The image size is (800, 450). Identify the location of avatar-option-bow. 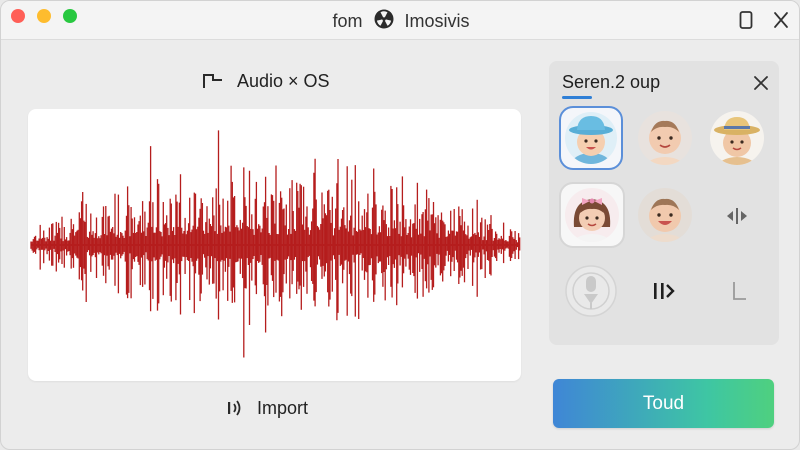
(592, 215).